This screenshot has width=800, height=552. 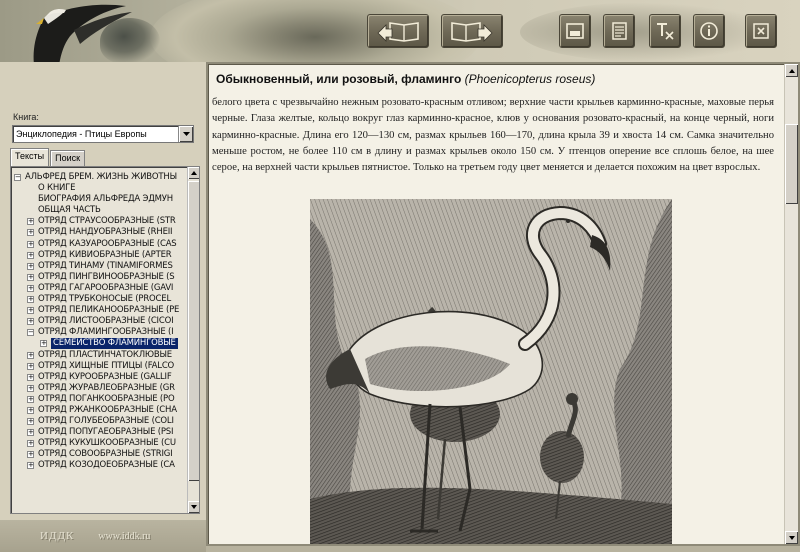 I want to click on banner-eye-image, so click(x=315, y=31).